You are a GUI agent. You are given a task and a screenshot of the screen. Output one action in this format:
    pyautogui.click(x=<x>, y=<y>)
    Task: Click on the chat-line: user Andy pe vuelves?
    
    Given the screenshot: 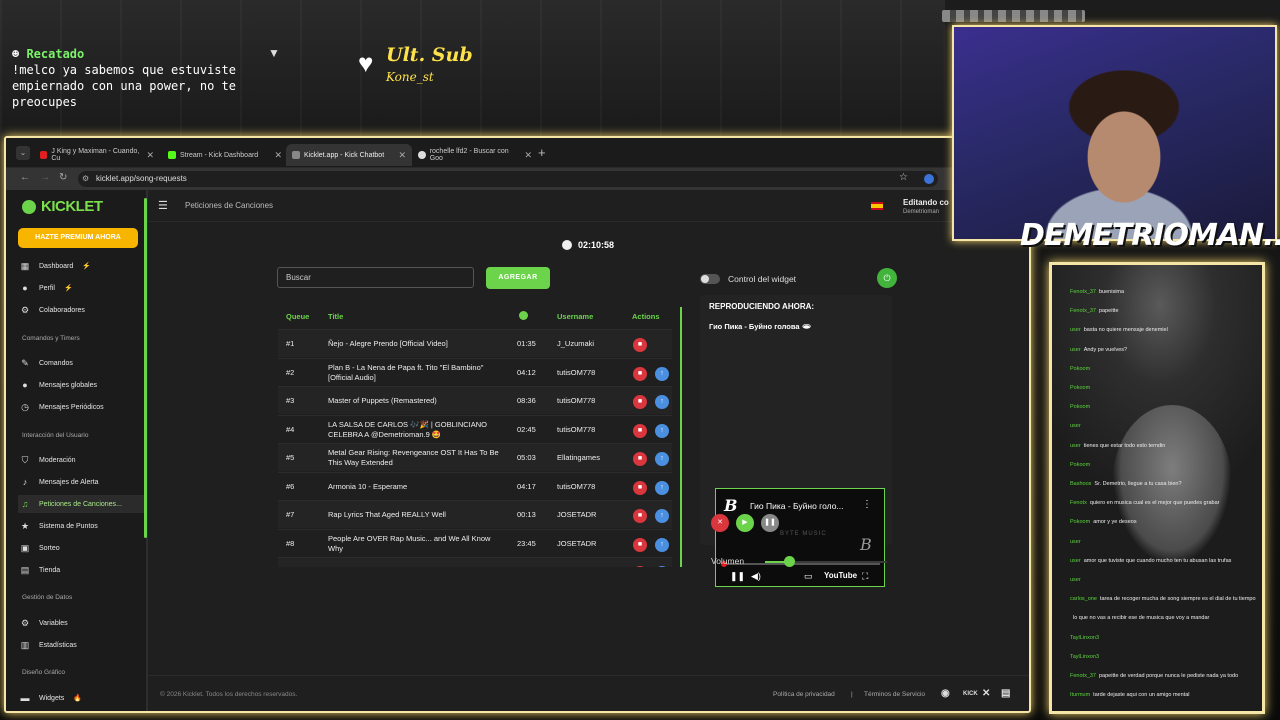 What is the action you would take?
    pyautogui.click(x=1098, y=350)
    